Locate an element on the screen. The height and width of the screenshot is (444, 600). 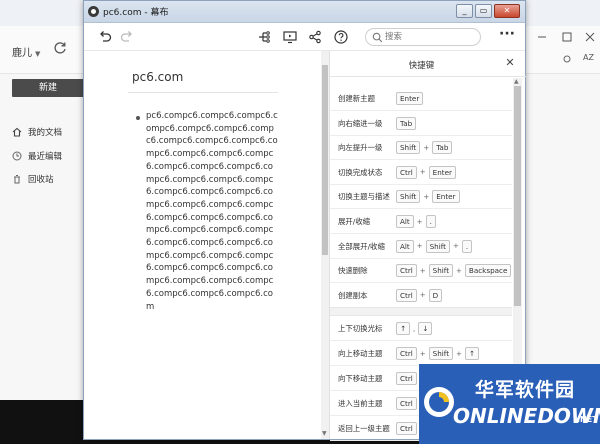
clock-icon is located at coordinates (17, 156).